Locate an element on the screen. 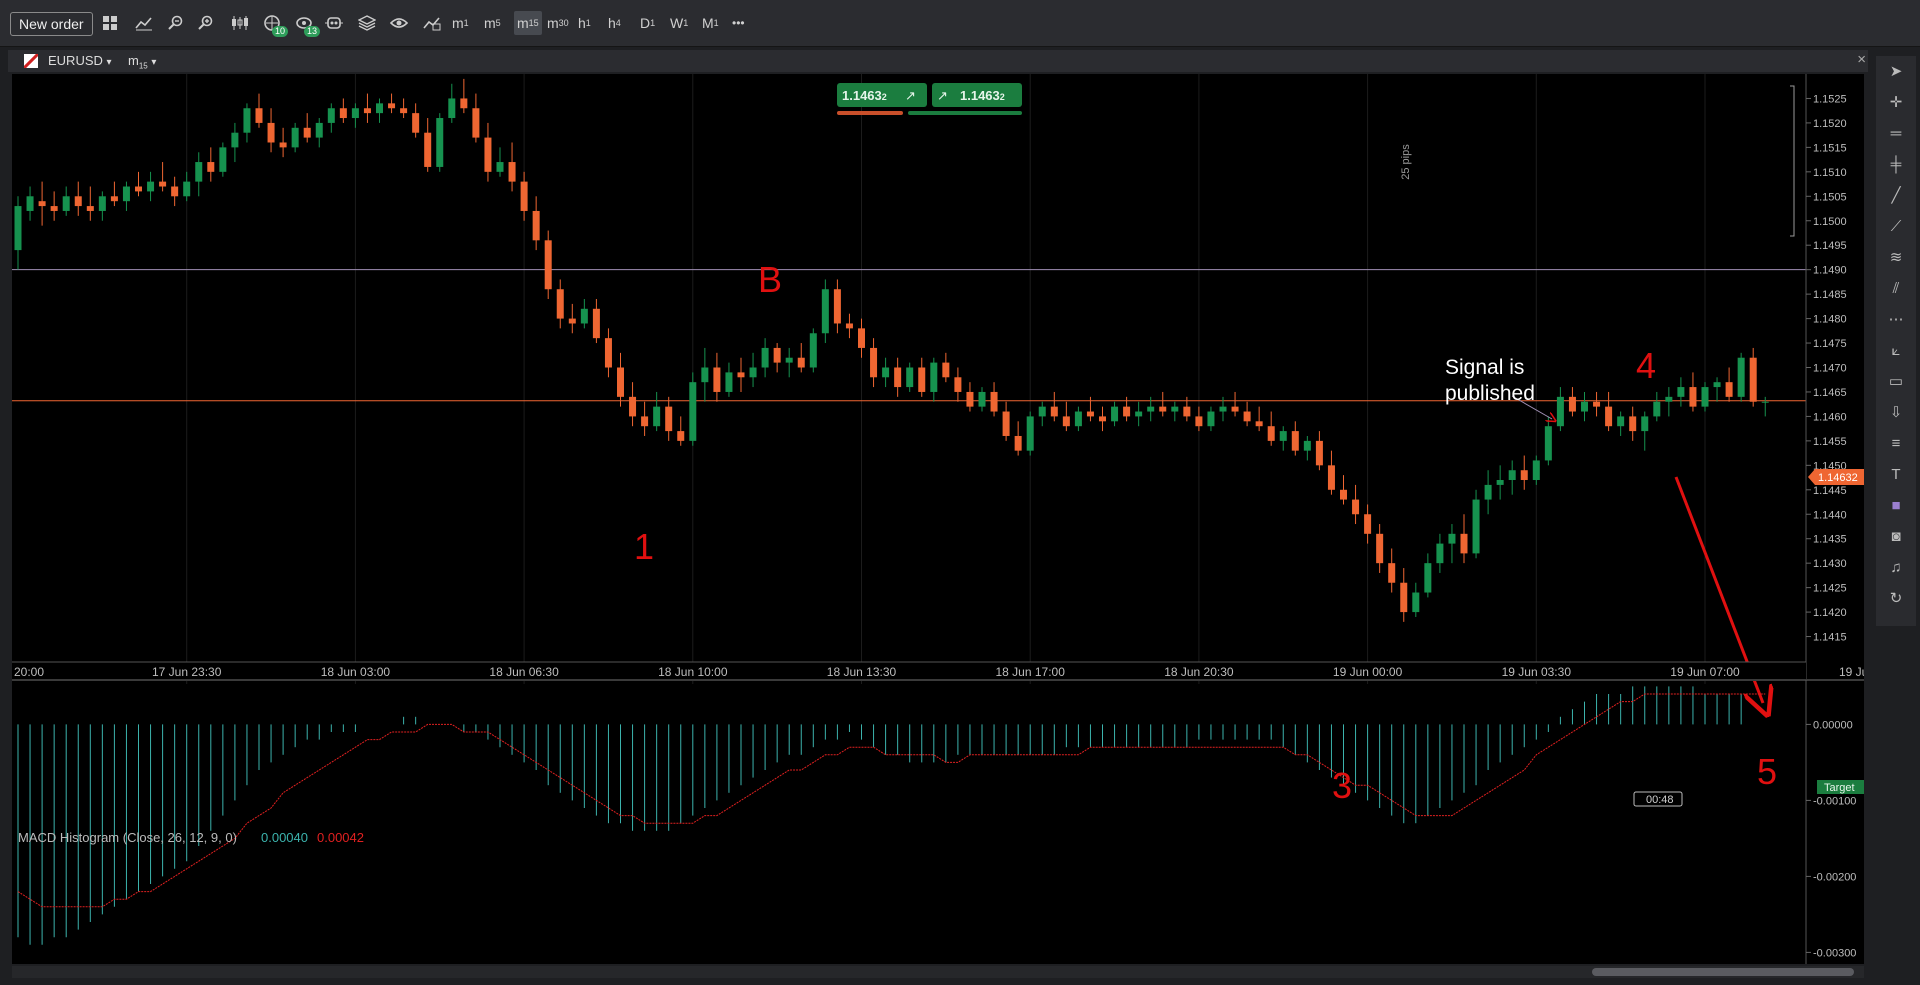 The width and height of the screenshot is (1920, 985). vertical-line-icon: ╪ is located at coordinates (1896, 164).